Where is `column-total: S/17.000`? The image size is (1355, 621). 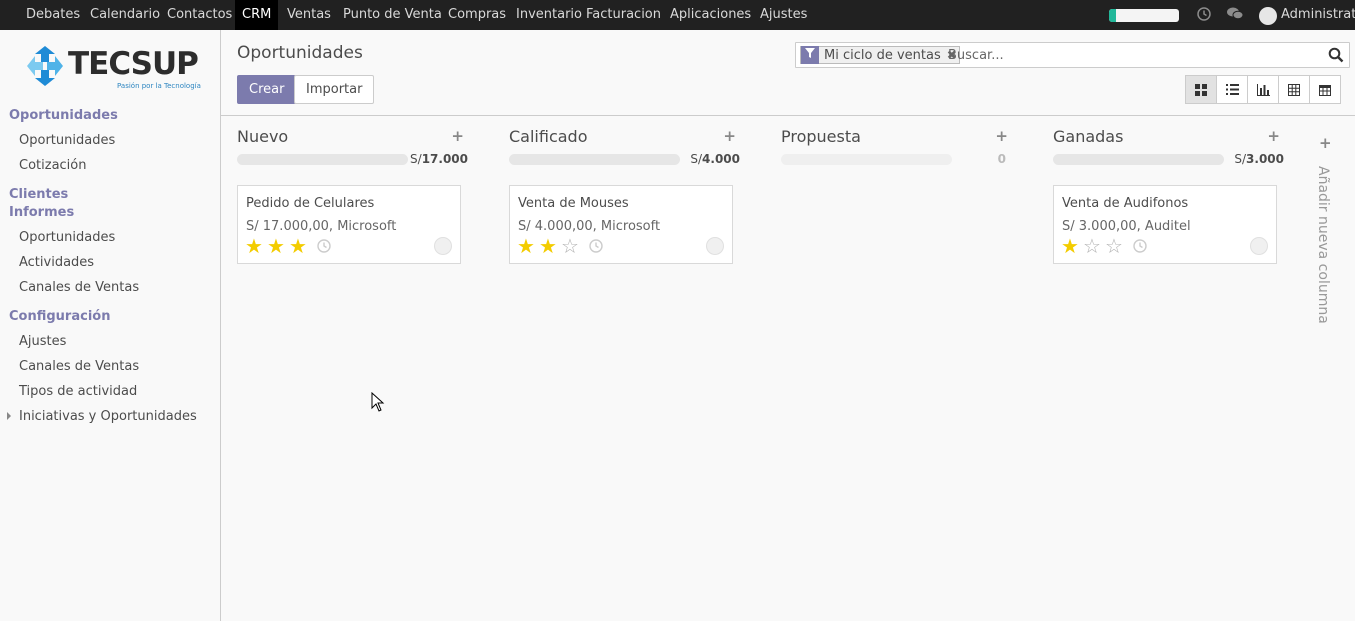
column-total: S/17.000 is located at coordinates (439, 159).